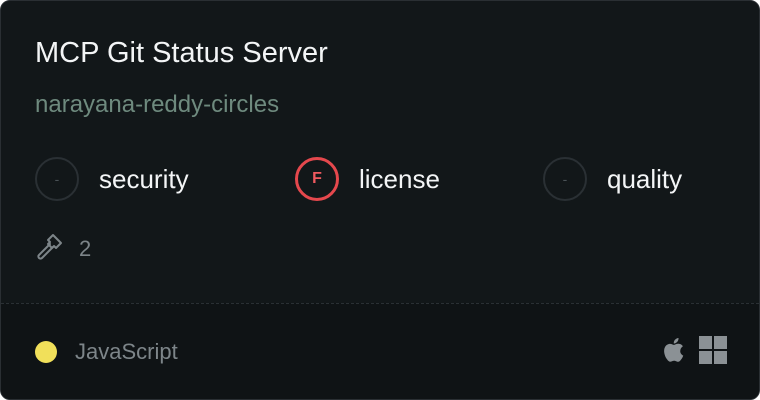 This screenshot has width=760, height=400. Describe the element at coordinates (672, 352) in the screenshot. I see `apple-icon` at that location.